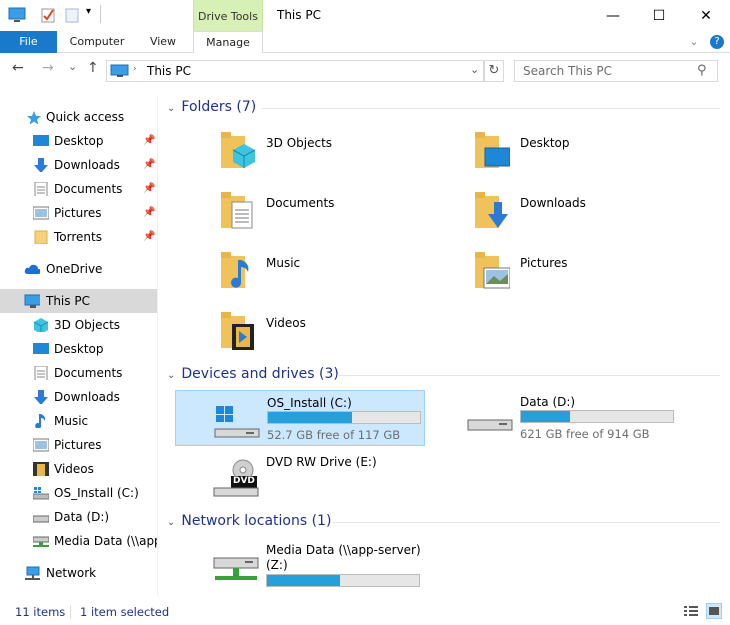 This screenshot has height=625, width=730. I want to click on videos-icon, so click(41, 469).